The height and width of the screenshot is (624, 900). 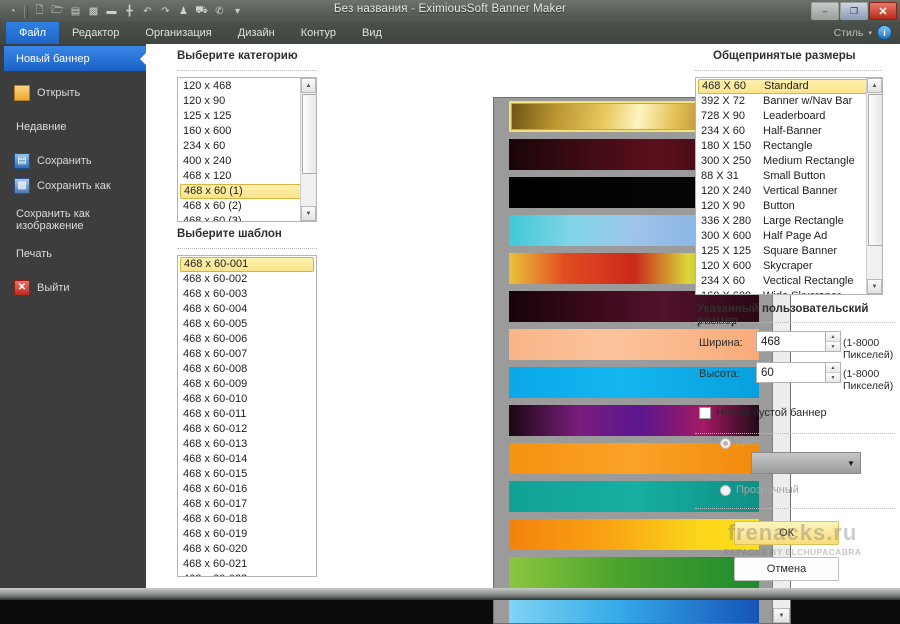 I want to click on size-list-item: 125 X 125 Square Banner, so click(x=789, y=251).